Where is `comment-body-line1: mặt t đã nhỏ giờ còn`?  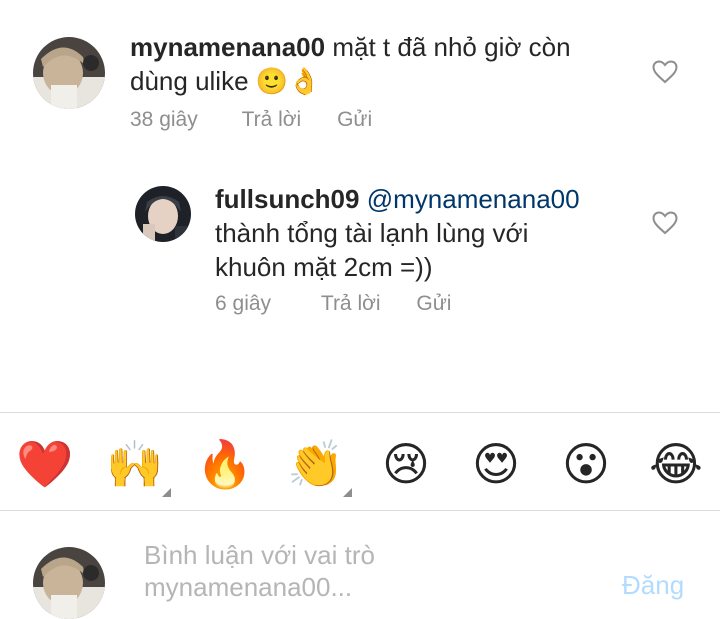 comment-body-line1: mặt t đã nhỏ giờ còn is located at coordinates (451, 47).